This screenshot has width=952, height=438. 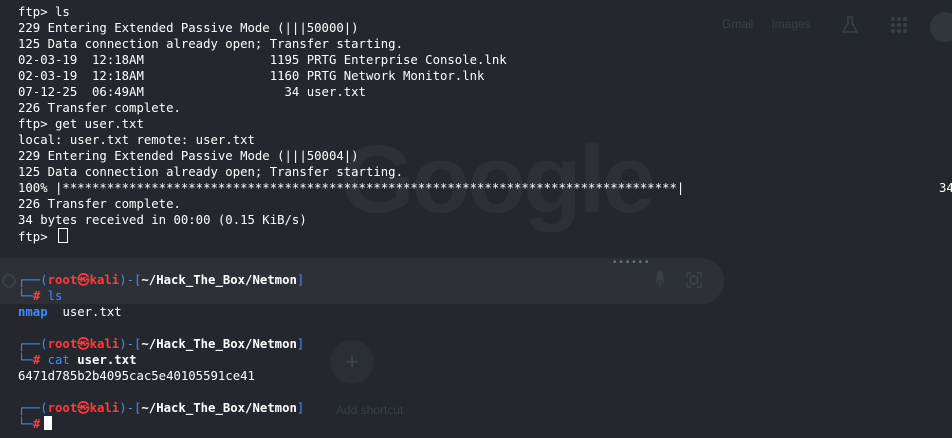 I want to click on command-name: ls, so click(x=55, y=296).